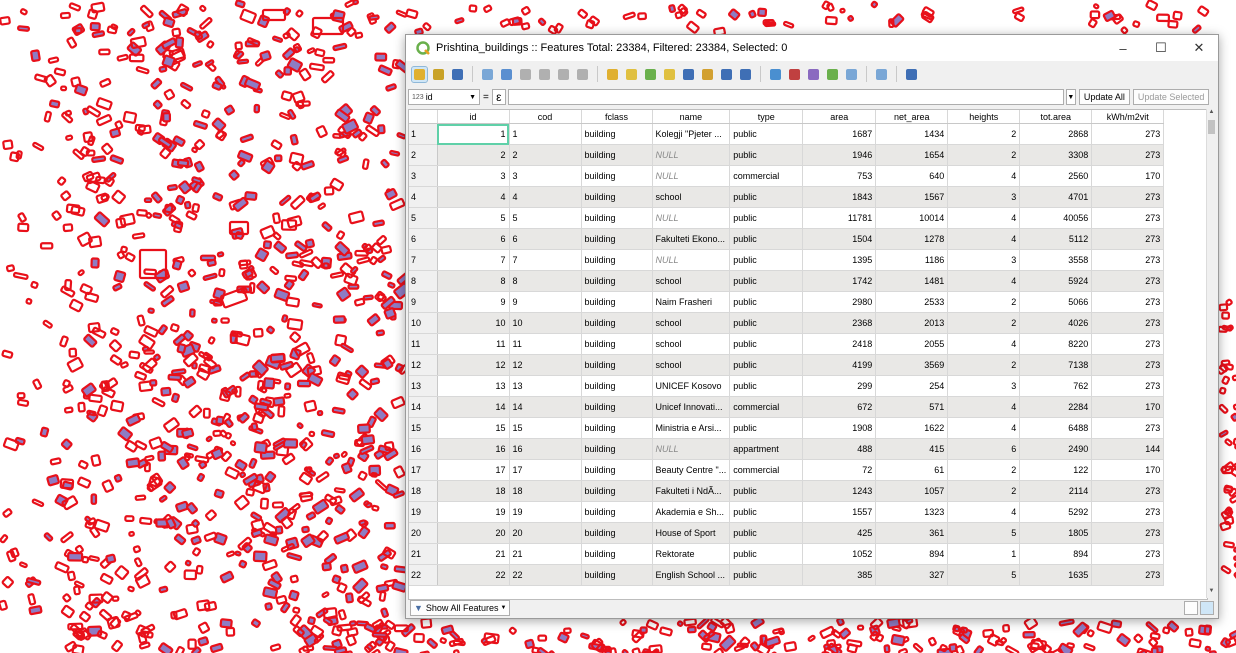  Describe the element at coordinates (473, 117) in the screenshot. I see `column-header: id` at that location.